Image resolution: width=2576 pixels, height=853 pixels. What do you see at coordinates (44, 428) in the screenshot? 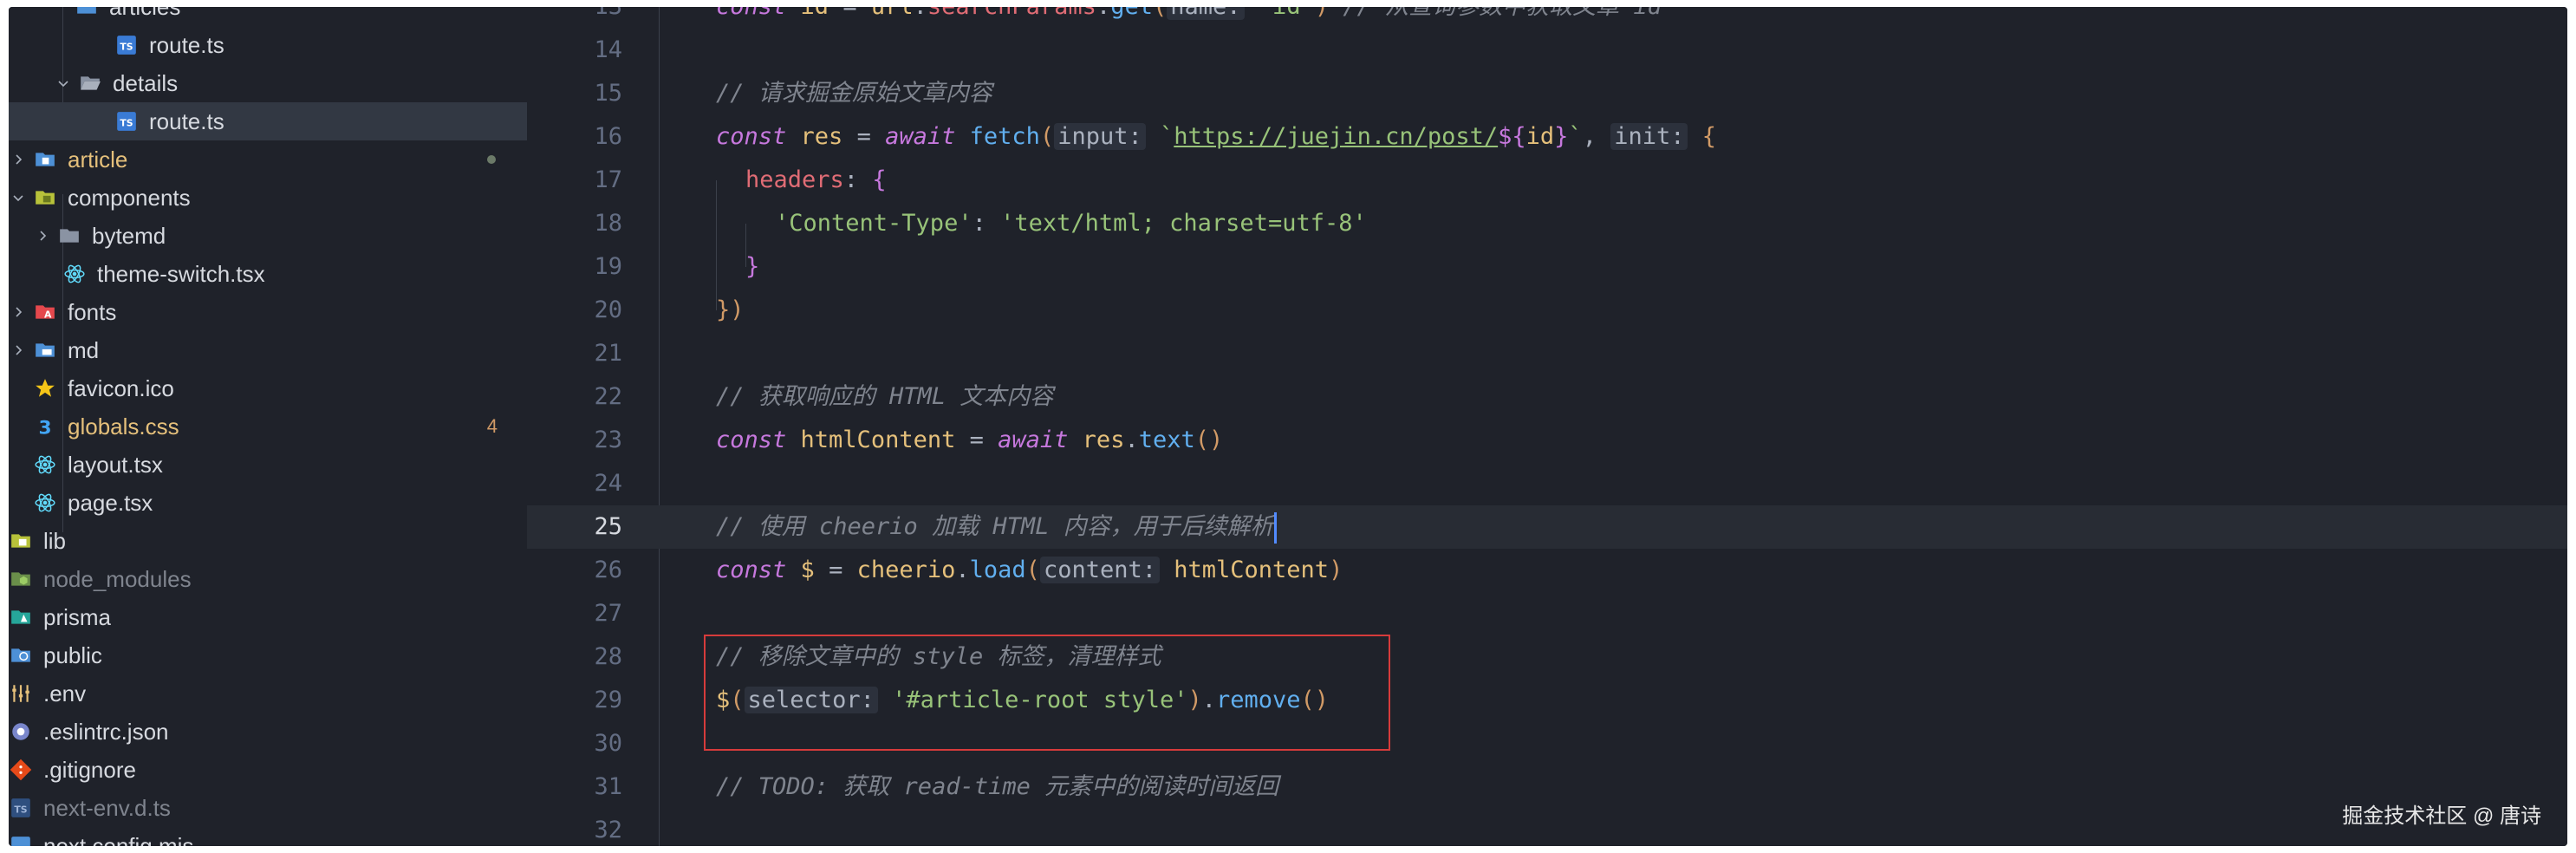
I see `svg-text: 3` at bounding box center [44, 428].